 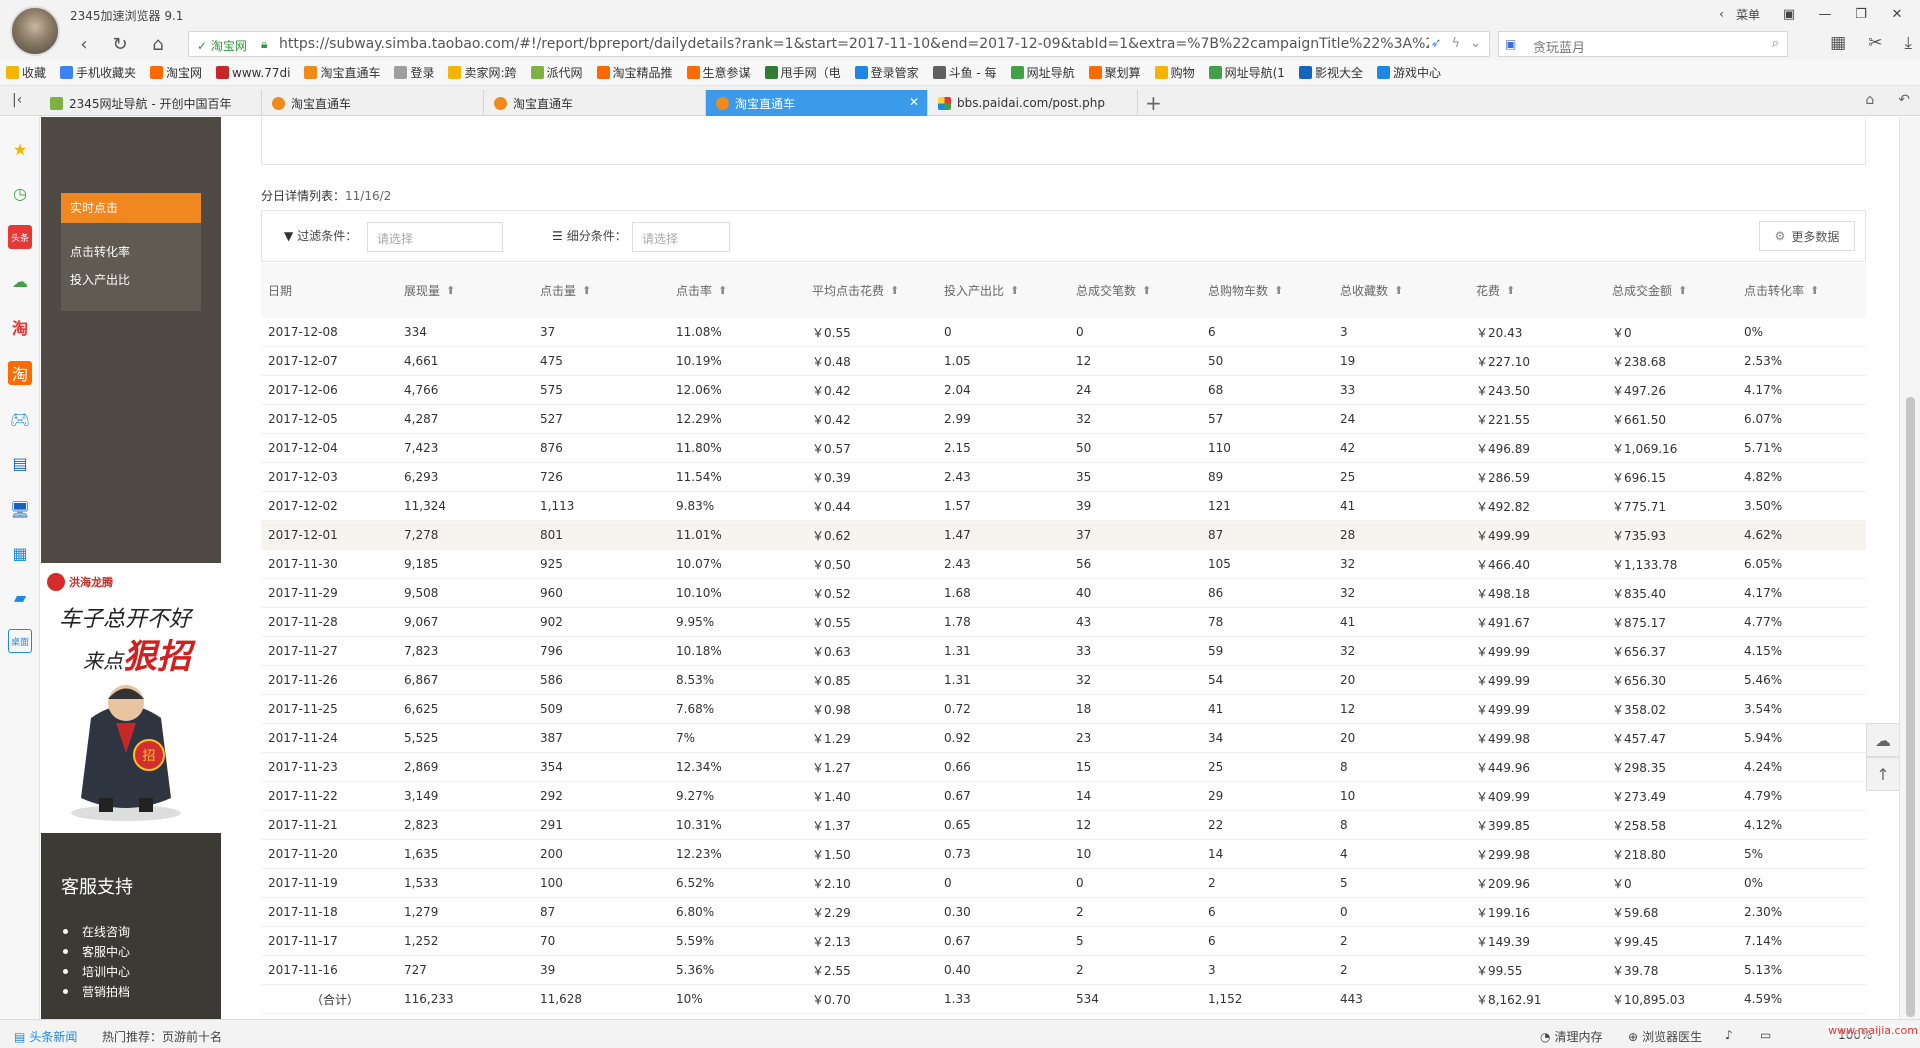 What do you see at coordinates (1910, 707) in the screenshot?
I see `scrollbar-thumb` at bounding box center [1910, 707].